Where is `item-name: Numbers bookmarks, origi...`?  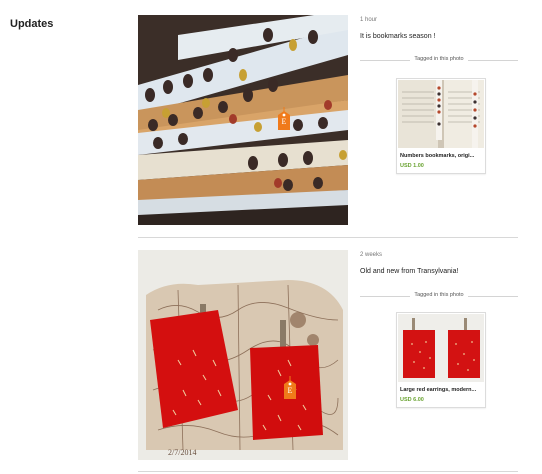
item-name: Numbers bookmarks, origi... is located at coordinates (441, 156).